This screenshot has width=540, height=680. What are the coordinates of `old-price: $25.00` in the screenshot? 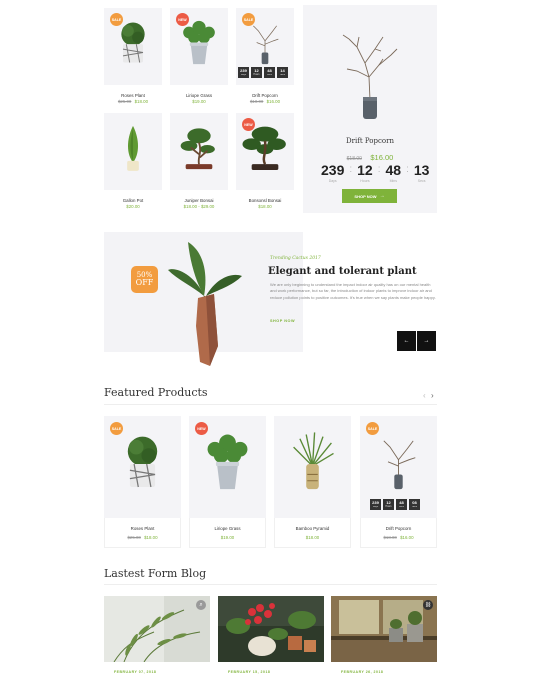 It's located at (134, 537).